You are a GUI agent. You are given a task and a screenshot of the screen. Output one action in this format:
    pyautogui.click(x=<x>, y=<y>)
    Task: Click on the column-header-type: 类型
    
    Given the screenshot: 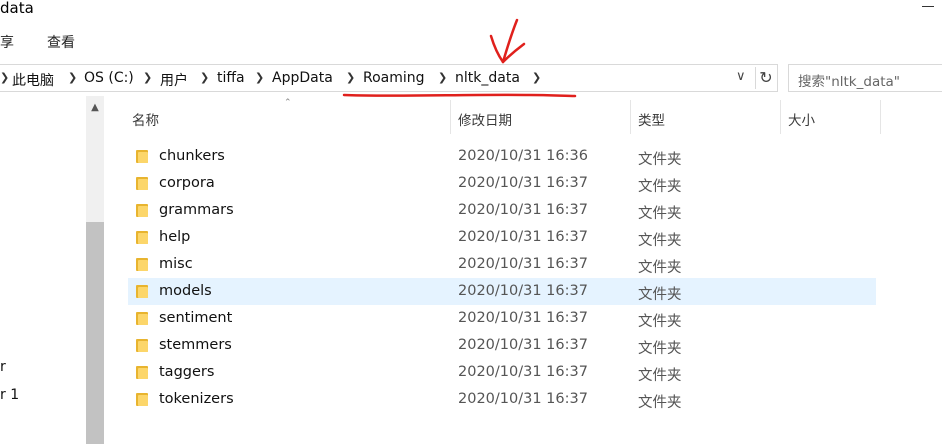 What is the action you would take?
    pyautogui.click(x=651, y=119)
    